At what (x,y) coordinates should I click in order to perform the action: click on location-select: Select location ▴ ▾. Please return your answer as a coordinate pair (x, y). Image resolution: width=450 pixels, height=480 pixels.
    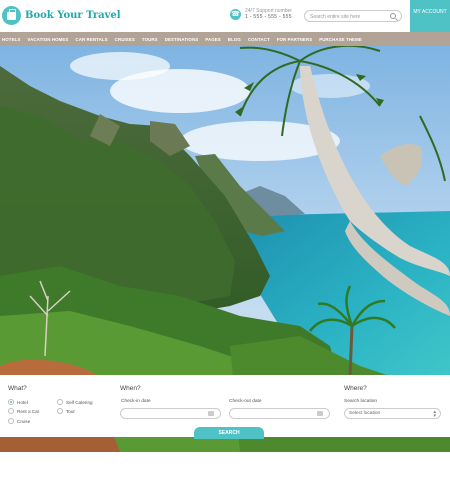
    Looking at the image, I should click on (392, 413).